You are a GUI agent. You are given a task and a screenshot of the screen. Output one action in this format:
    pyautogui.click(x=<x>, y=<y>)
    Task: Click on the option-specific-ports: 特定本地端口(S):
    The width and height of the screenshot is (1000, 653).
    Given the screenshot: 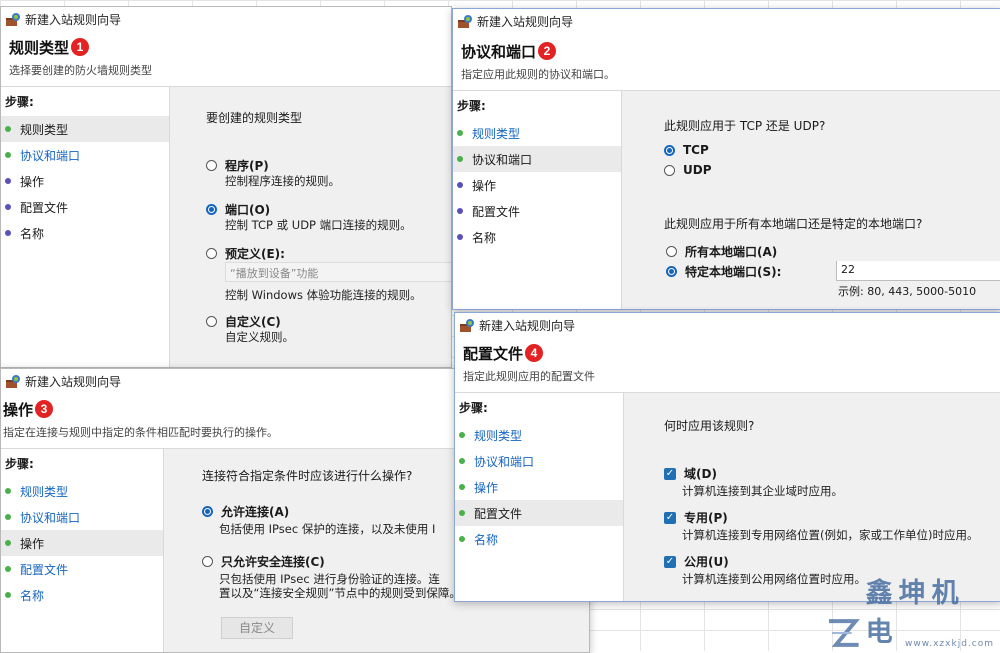 What is the action you would take?
    pyautogui.click(x=723, y=271)
    